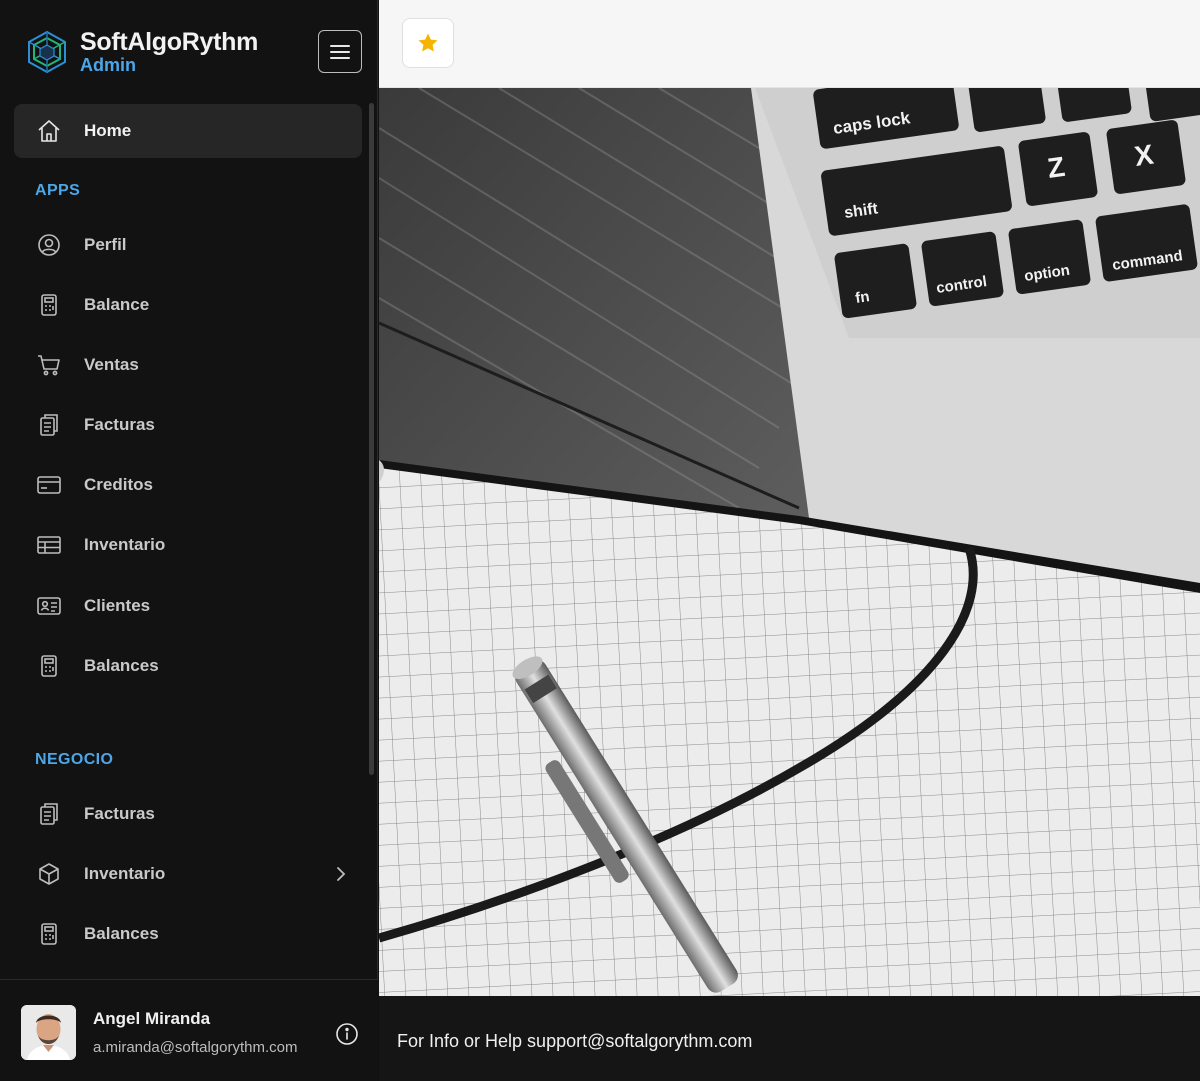  I want to click on section-label-negocio: NEGOCIO, so click(74, 759).